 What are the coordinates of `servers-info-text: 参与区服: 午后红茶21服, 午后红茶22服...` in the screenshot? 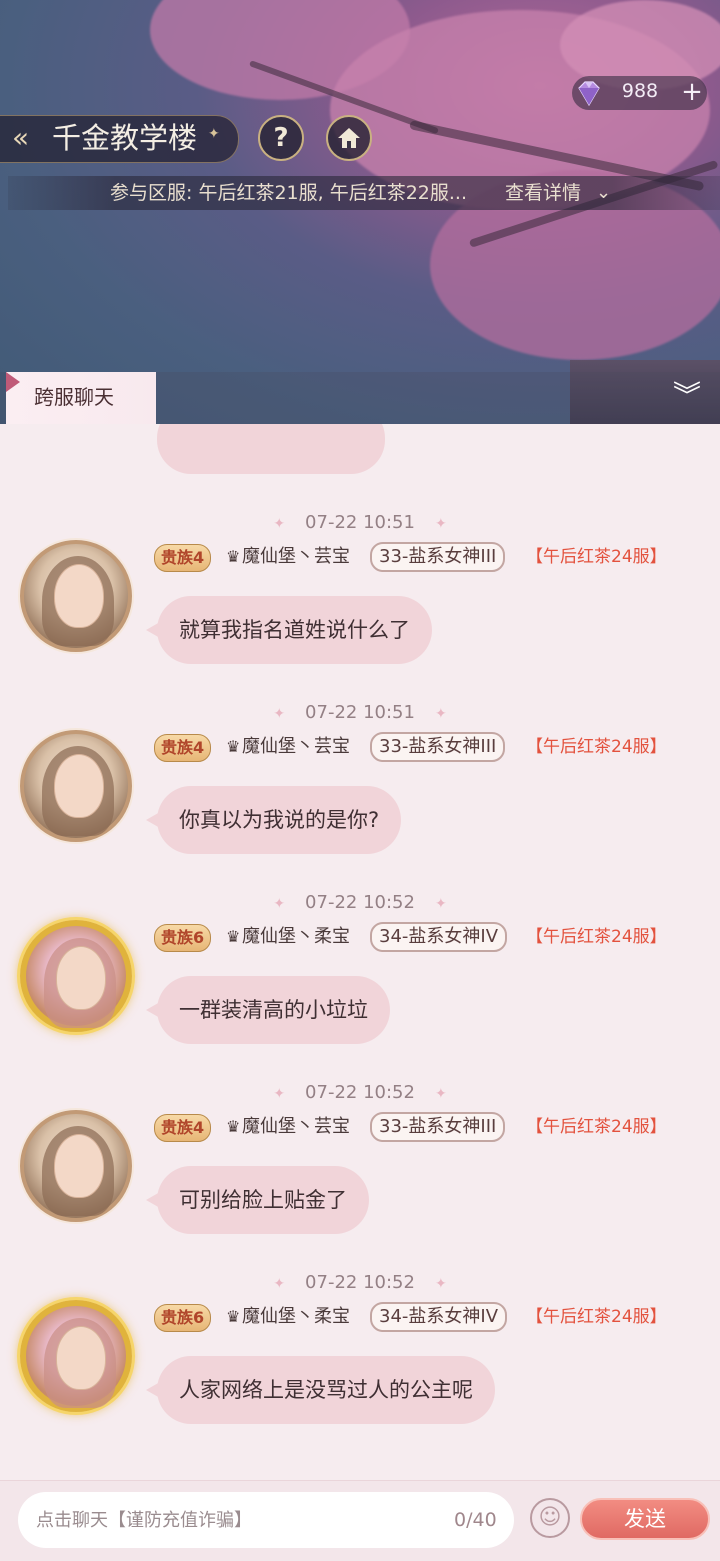 It's located at (288, 193).